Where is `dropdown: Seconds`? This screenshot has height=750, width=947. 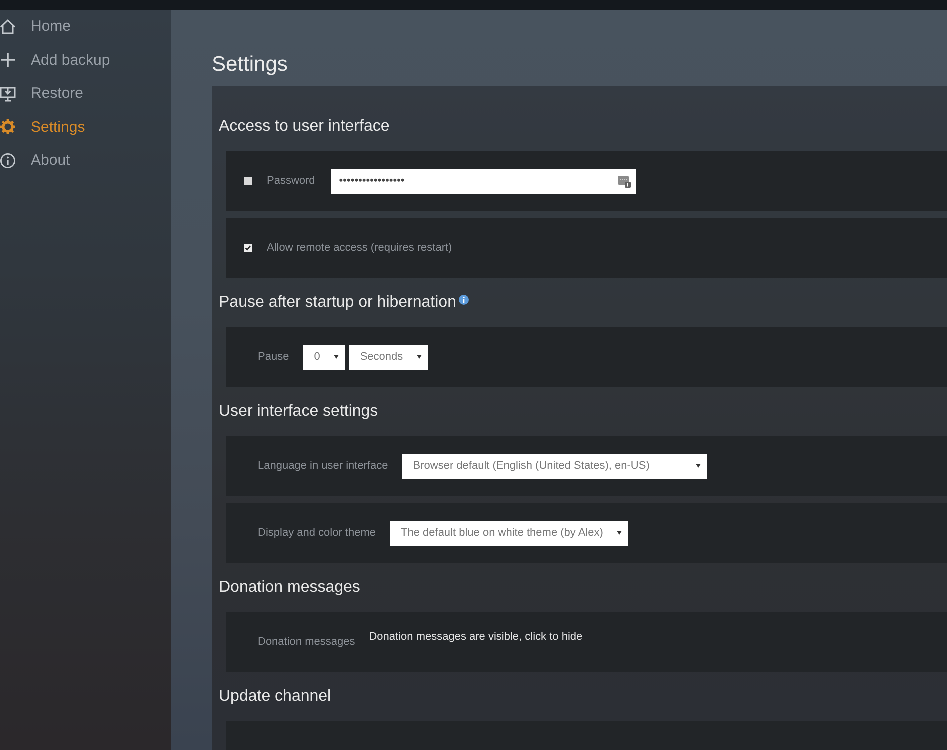
dropdown: Seconds is located at coordinates (388, 357).